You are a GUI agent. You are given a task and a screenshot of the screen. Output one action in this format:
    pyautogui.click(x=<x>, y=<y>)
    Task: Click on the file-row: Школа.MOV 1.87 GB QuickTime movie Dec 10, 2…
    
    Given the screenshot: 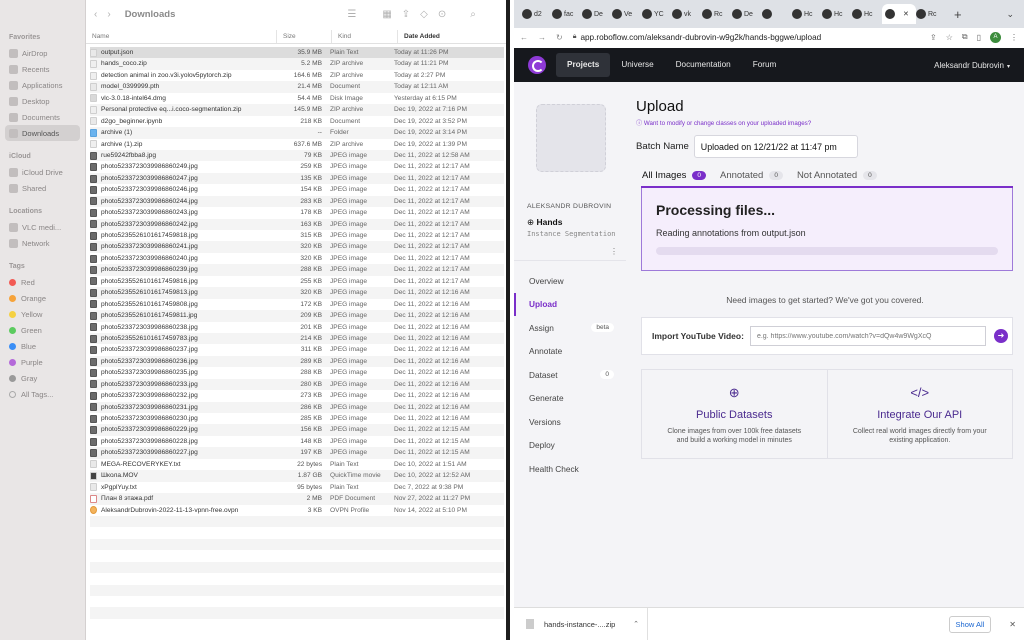 What is the action you would take?
    pyautogui.click(x=297, y=476)
    